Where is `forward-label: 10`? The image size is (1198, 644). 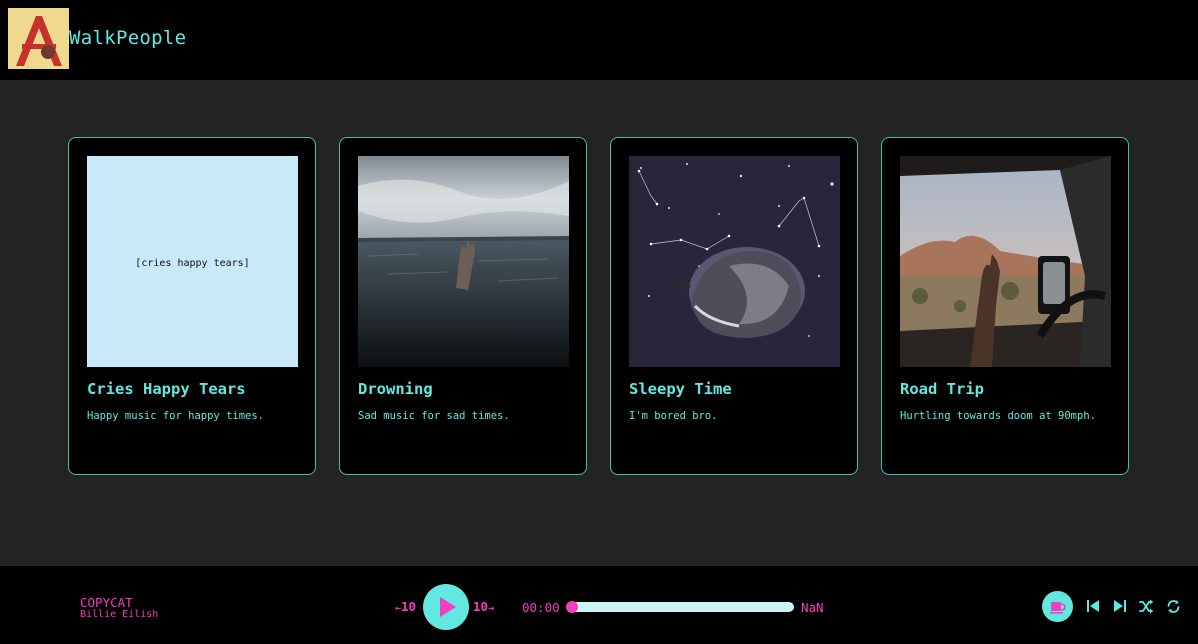 forward-label: 10 is located at coordinates (481, 606).